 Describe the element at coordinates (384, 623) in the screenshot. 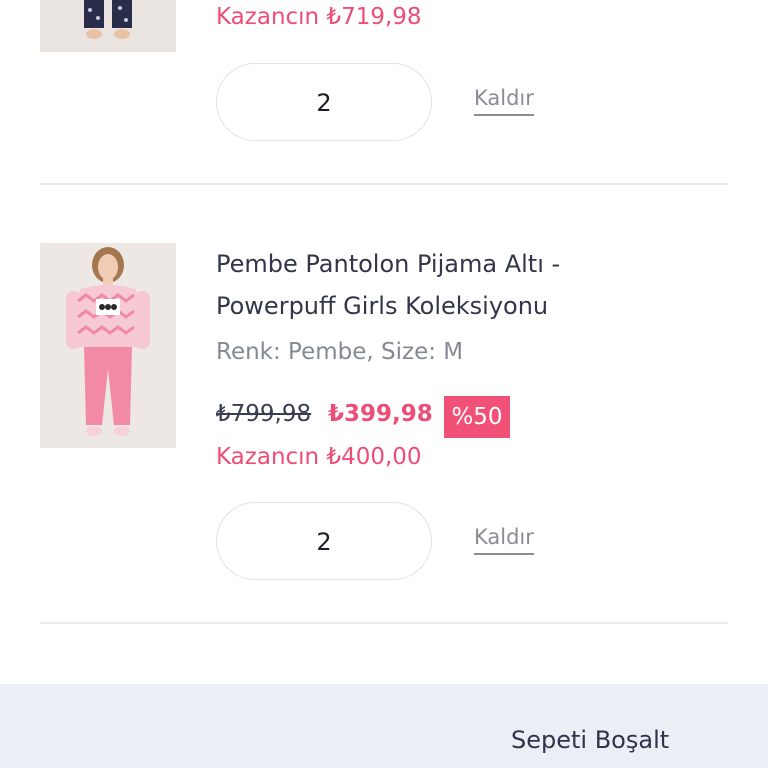

I see `divider` at that location.